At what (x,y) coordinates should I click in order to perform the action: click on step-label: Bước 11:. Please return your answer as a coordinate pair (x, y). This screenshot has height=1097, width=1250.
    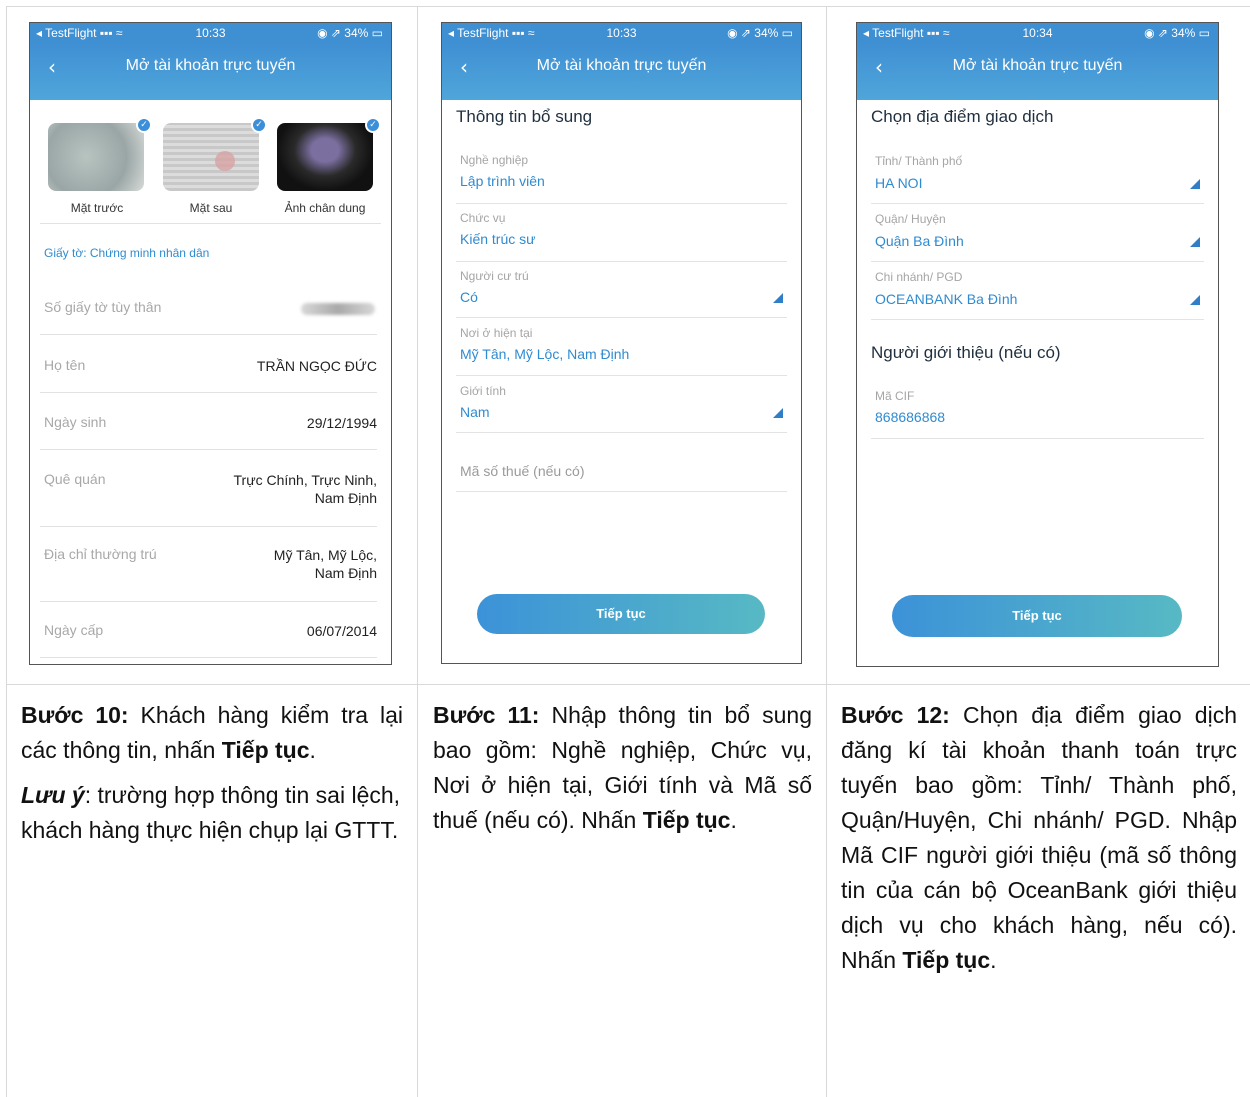
    Looking at the image, I should click on (486, 715).